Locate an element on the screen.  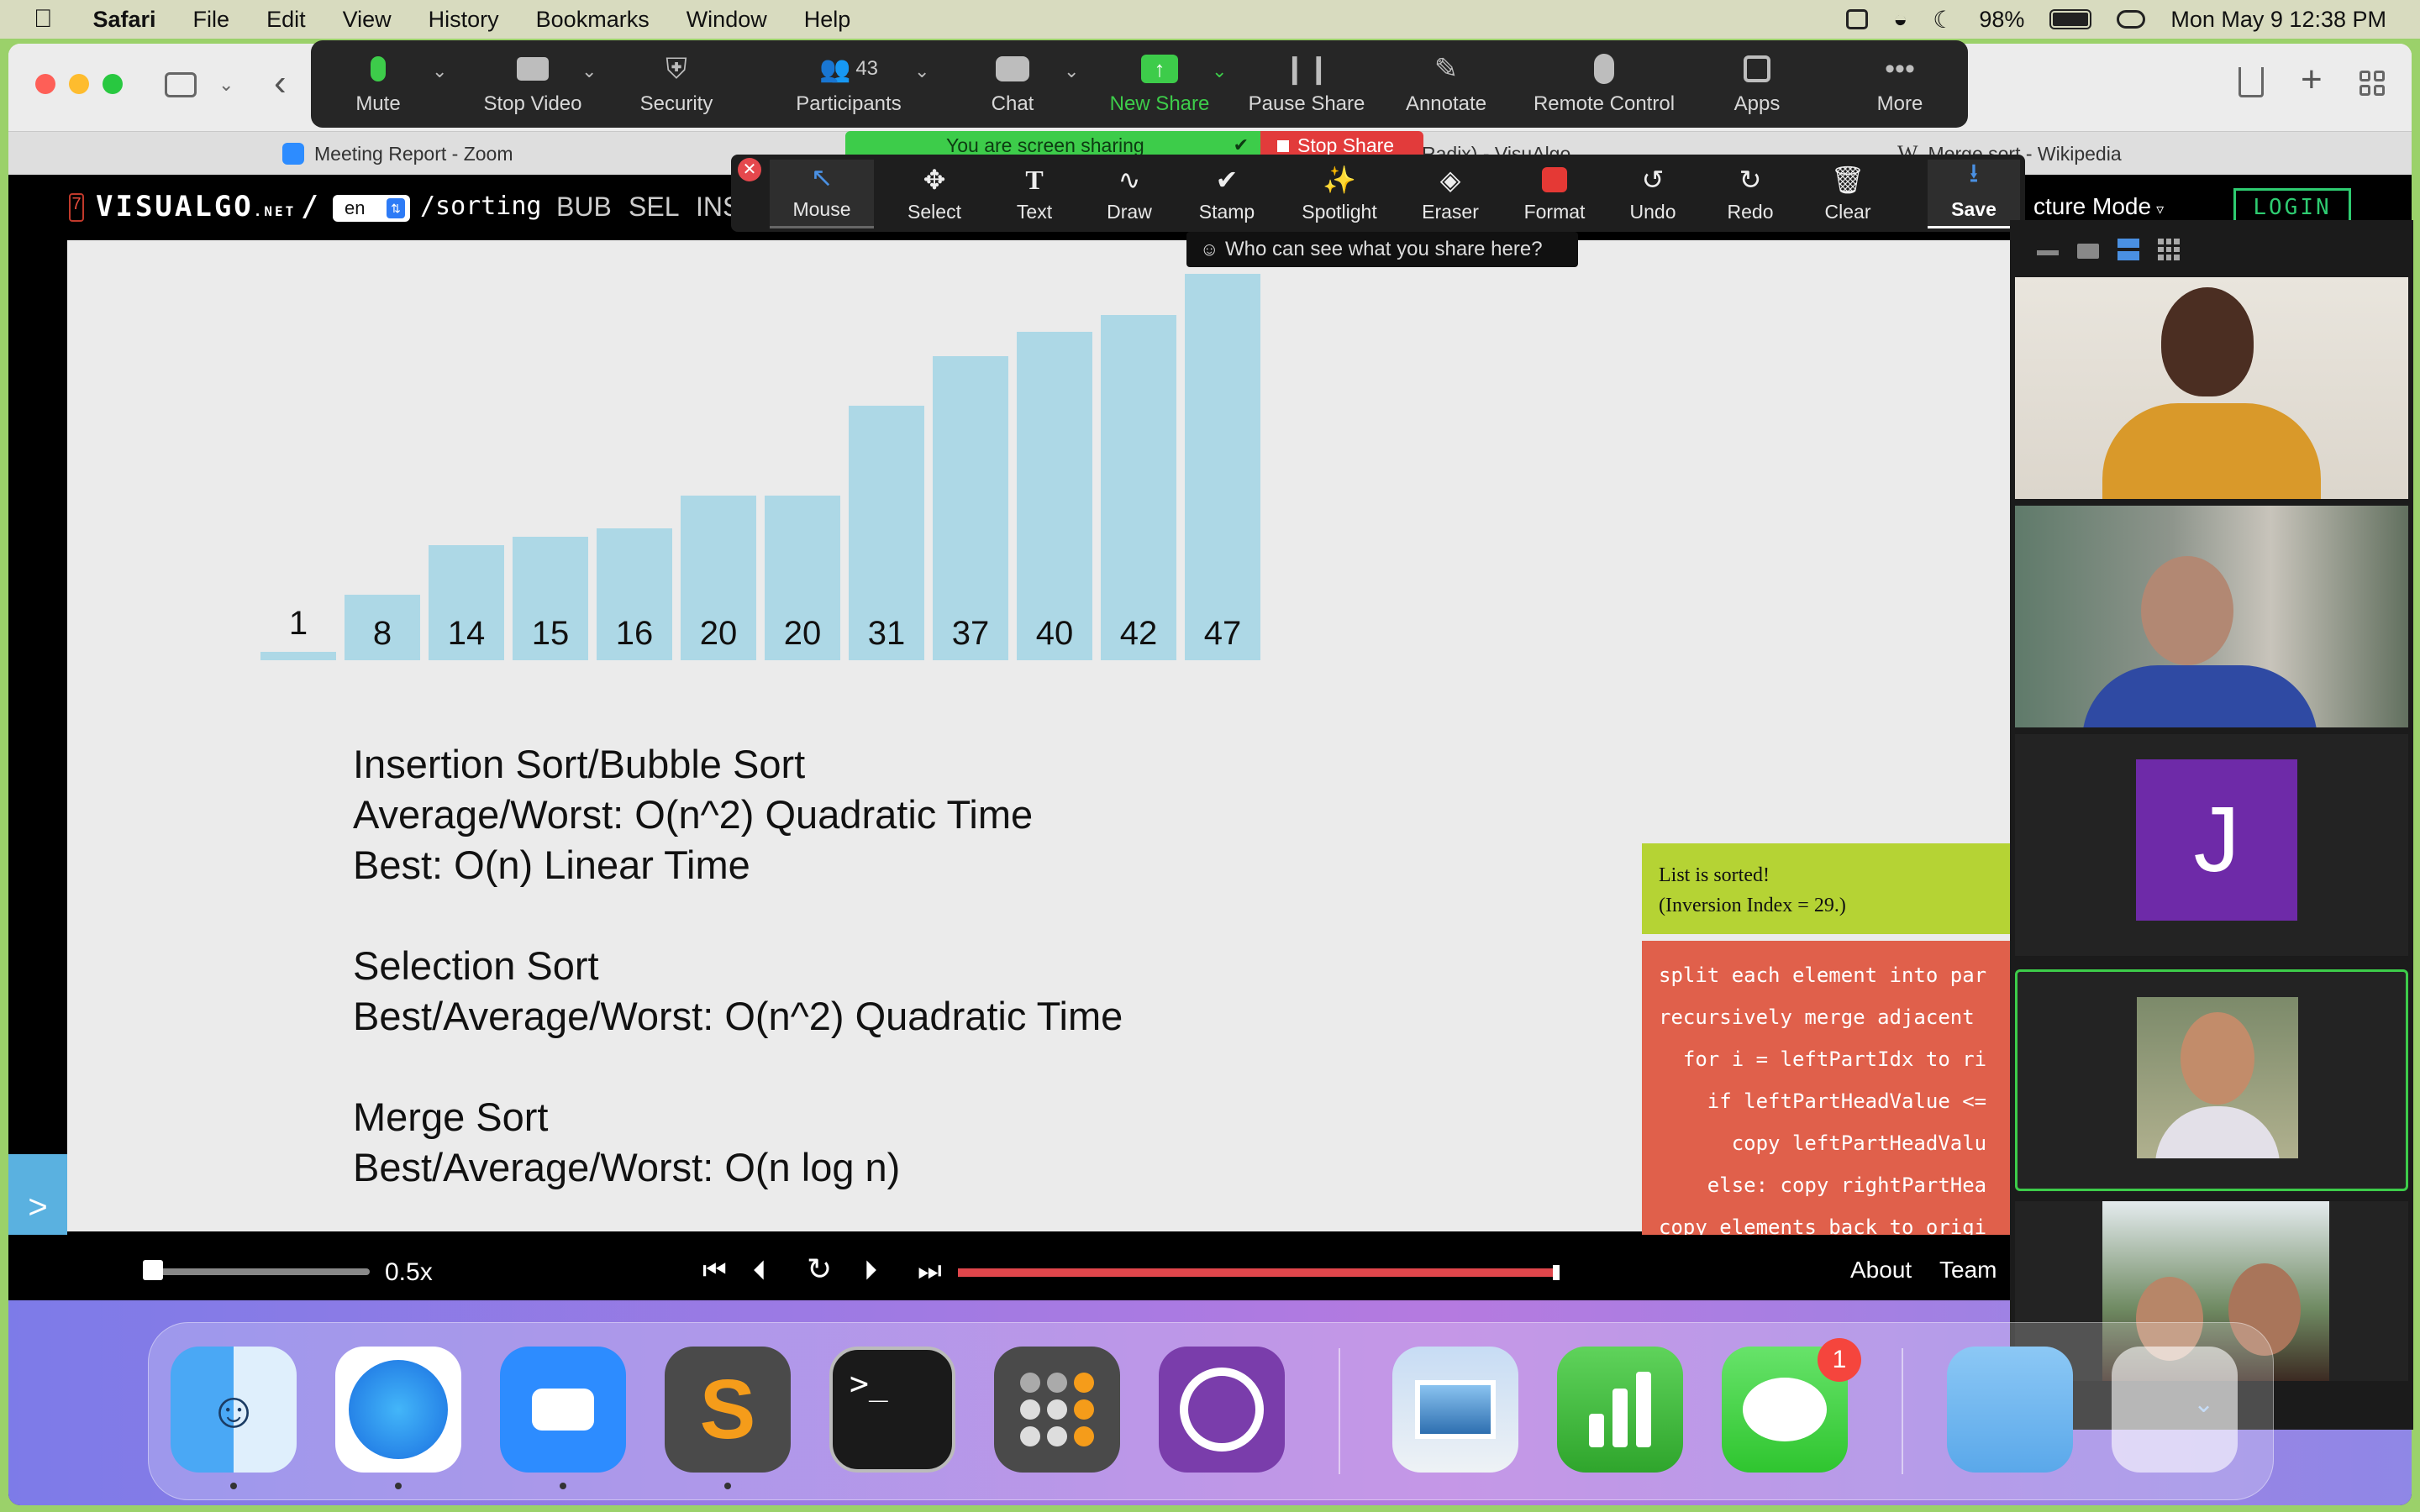
progress-handle is located at coordinates (1557, 1272).